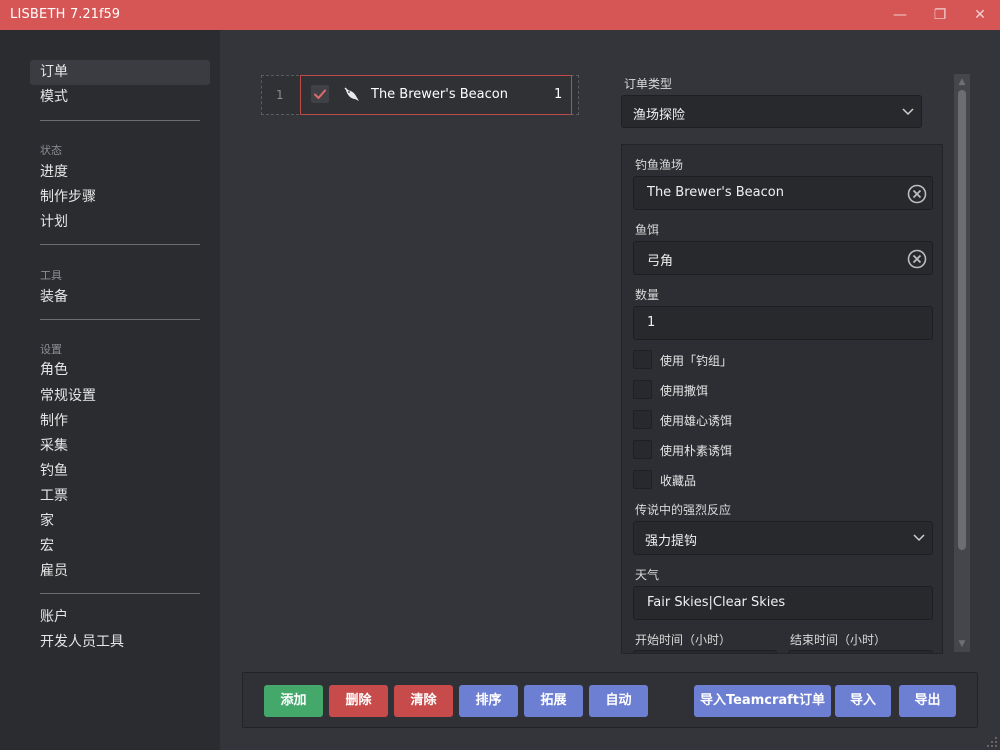 This screenshot has width=1000, height=750. Describe the element at coordinates (783, 323) in the screenshot. I see `quantity-field: 1` at that location.